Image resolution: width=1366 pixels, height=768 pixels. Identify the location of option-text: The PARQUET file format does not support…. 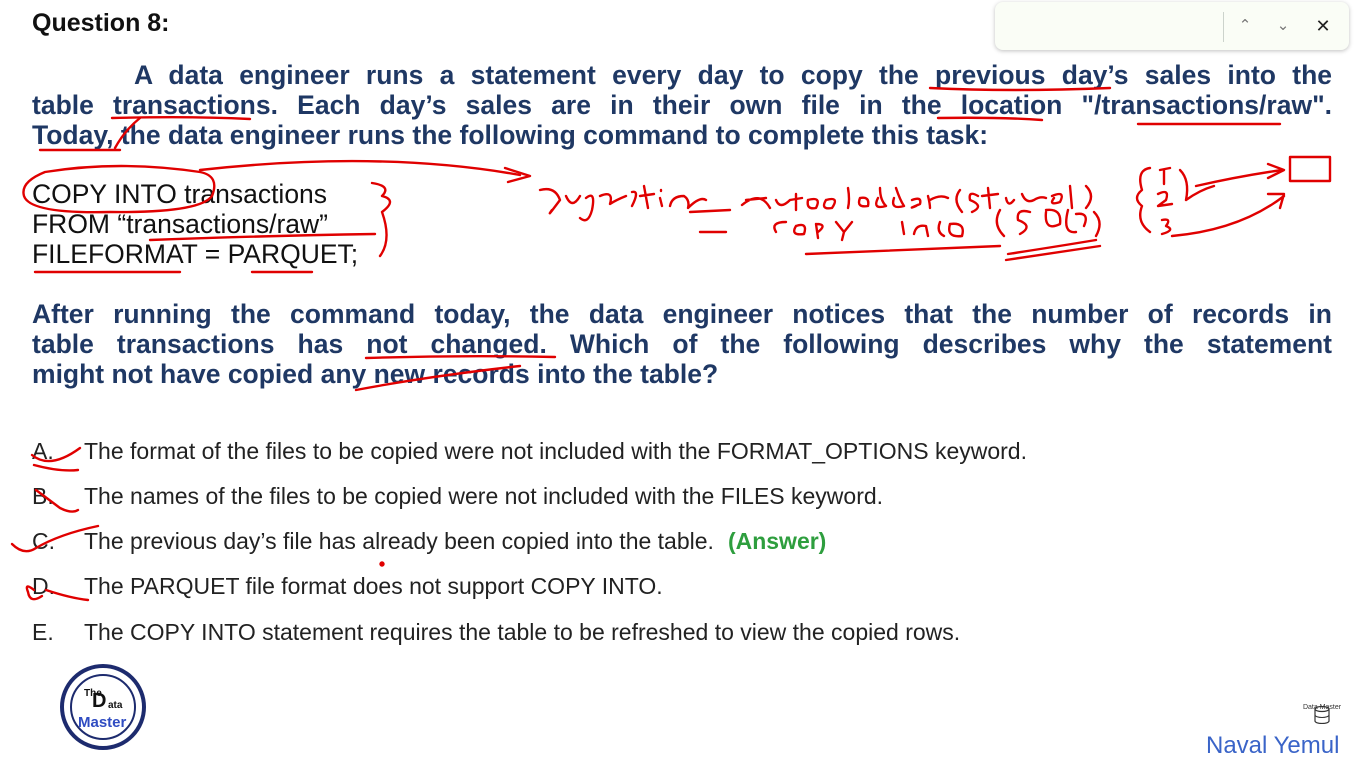
(373, 586).